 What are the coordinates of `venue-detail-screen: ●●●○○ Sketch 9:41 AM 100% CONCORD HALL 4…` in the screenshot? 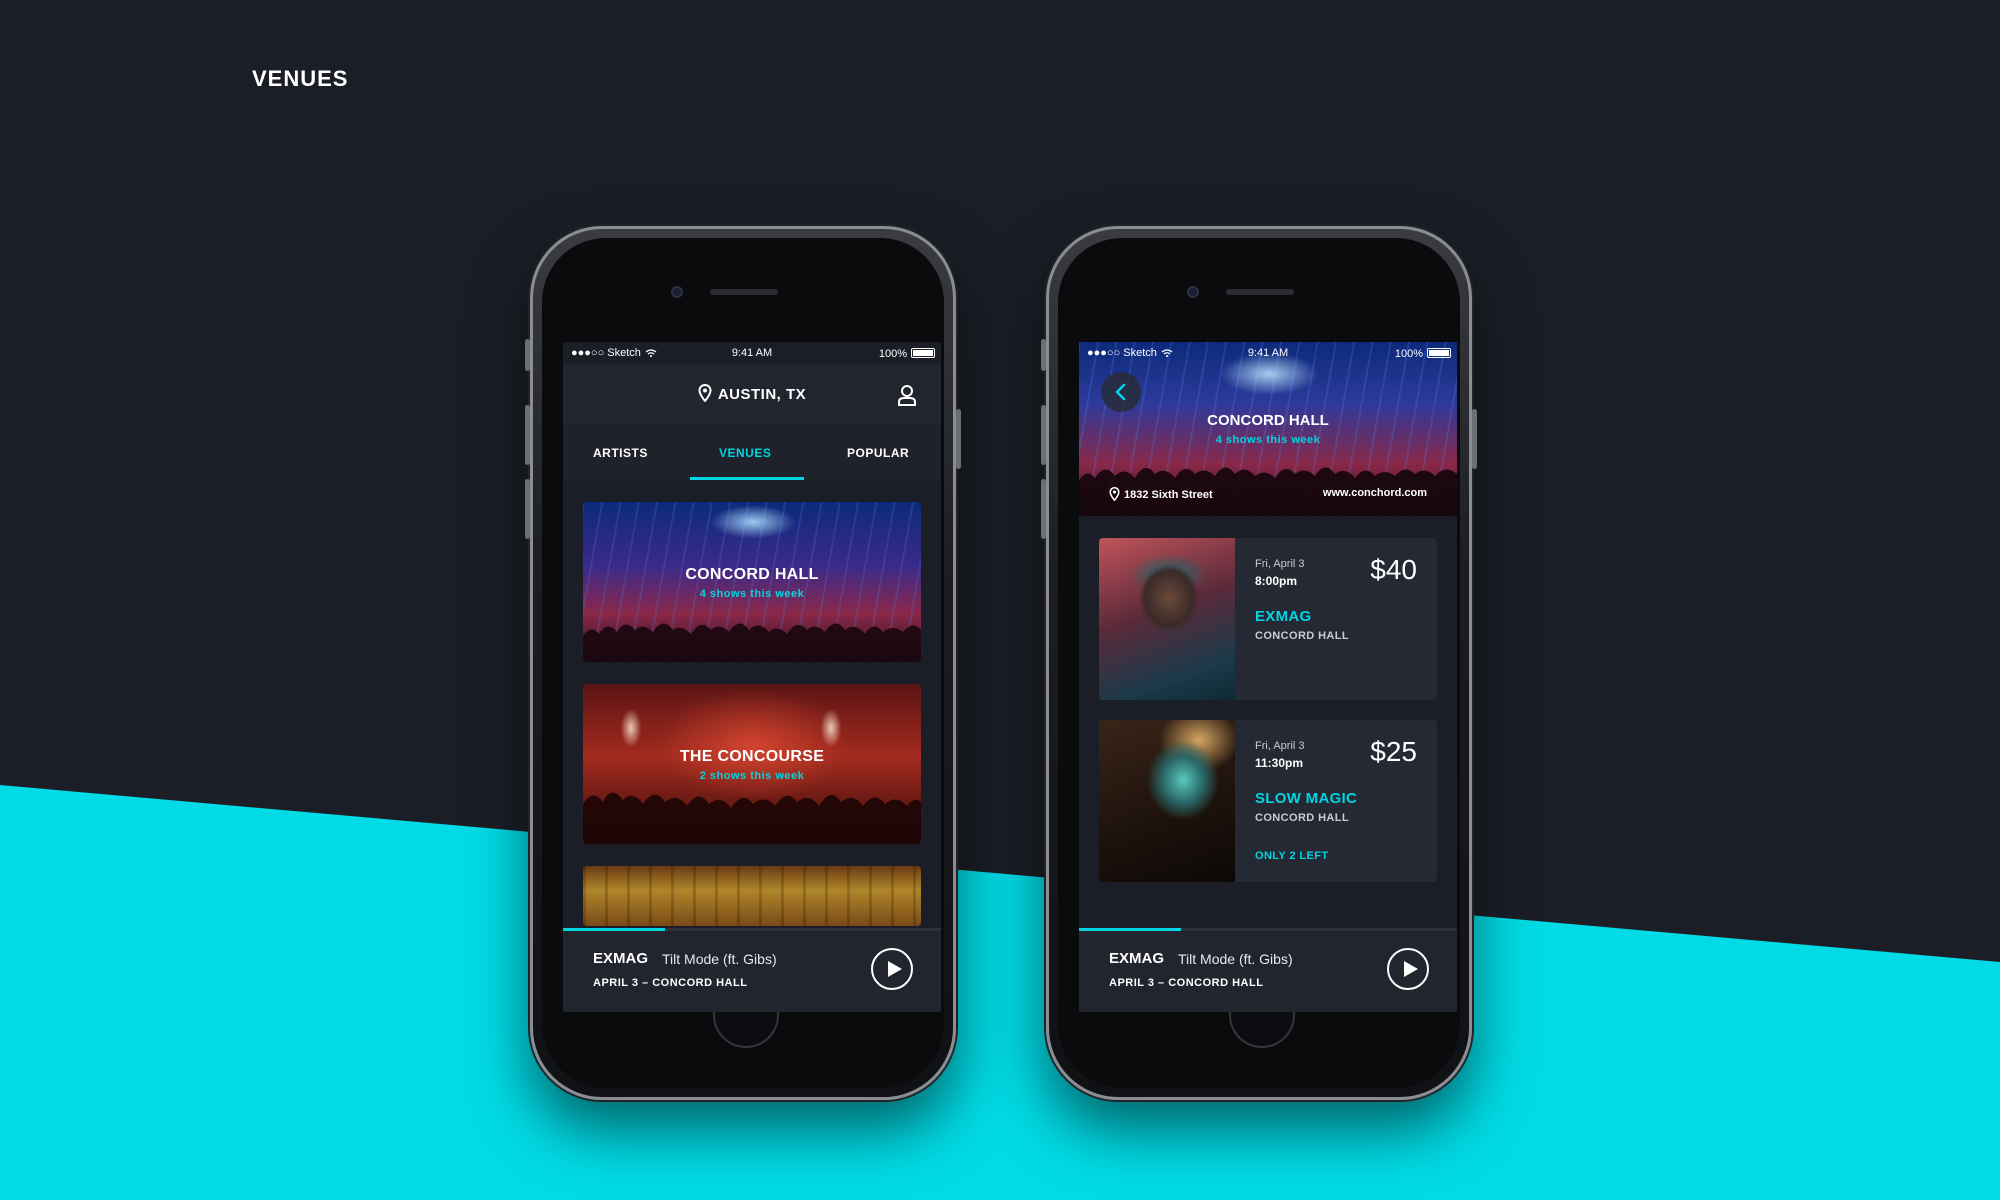 It's located at (1268, 677).